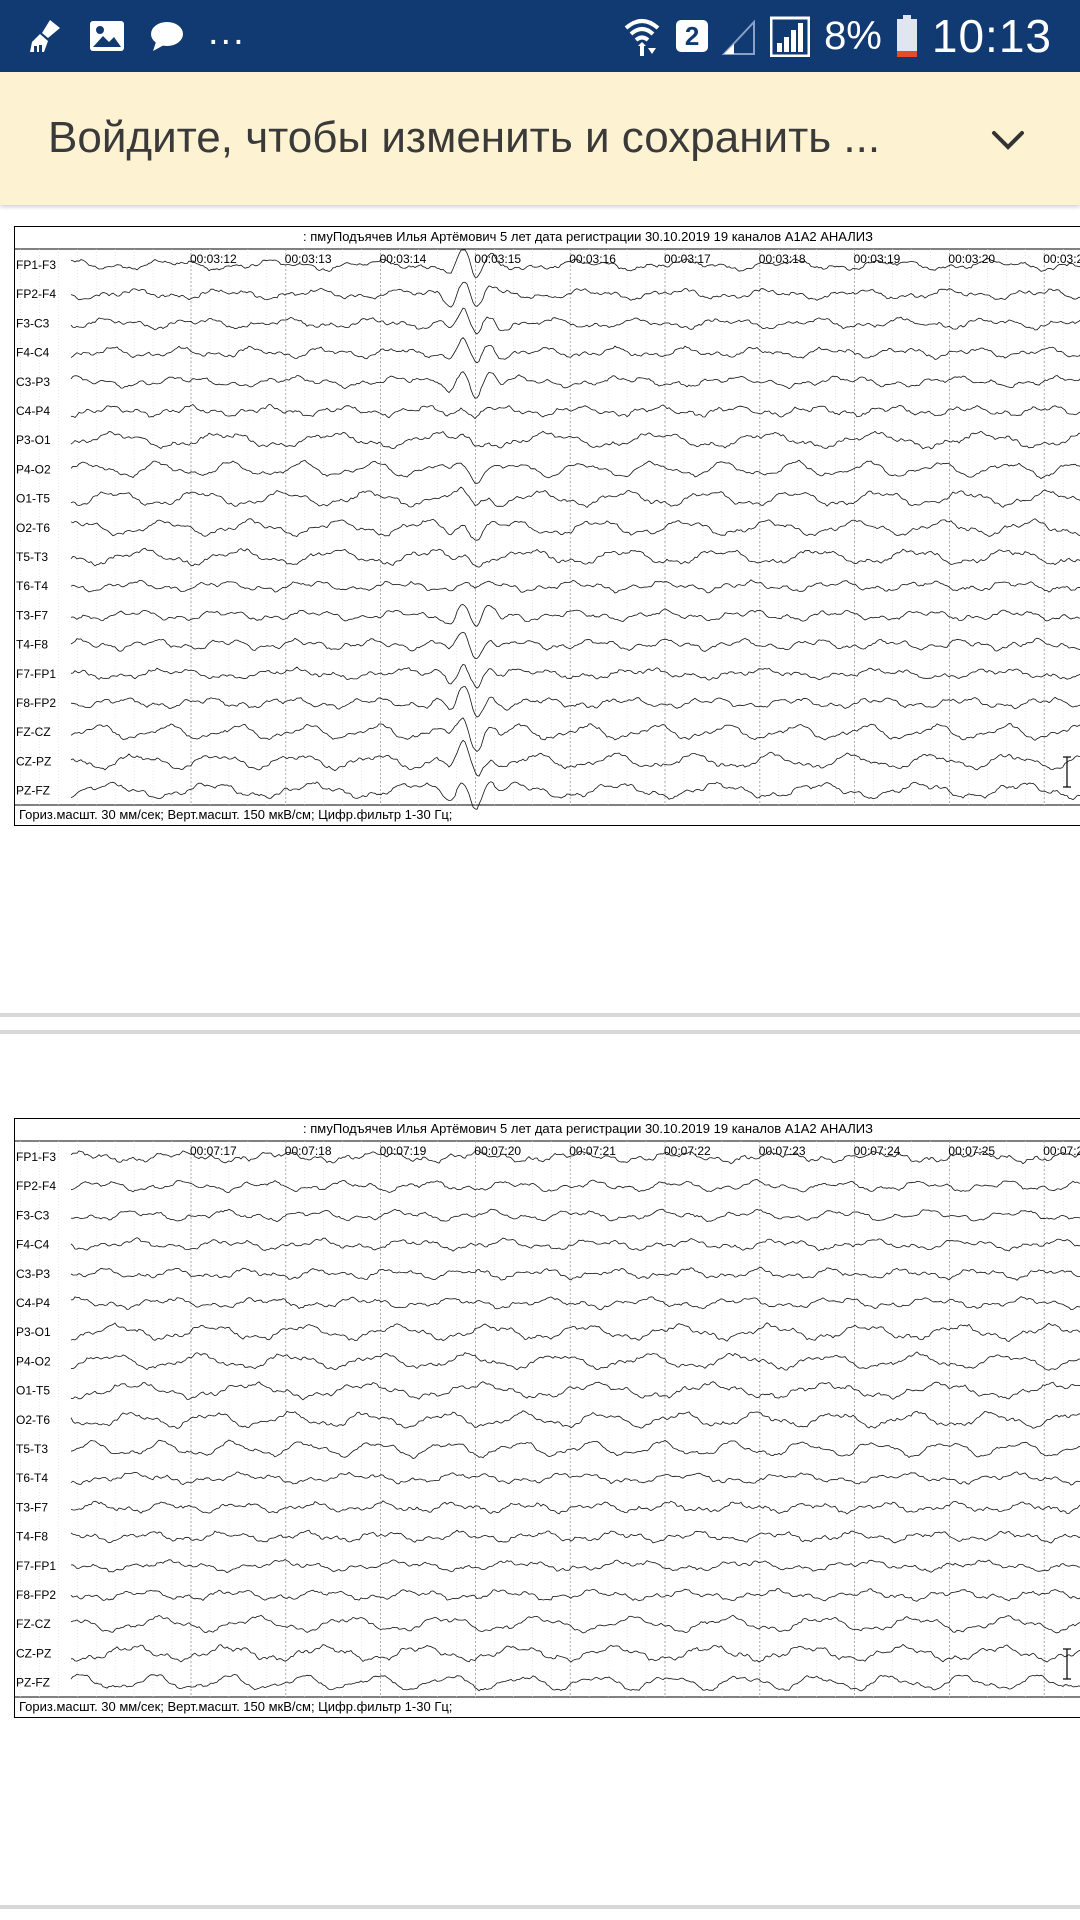 This screenshot has height=1920, width=1080. Describe the element at coordinates (213, 1151) in the screenshot. I see `time-label: 00:07:17` at that location.